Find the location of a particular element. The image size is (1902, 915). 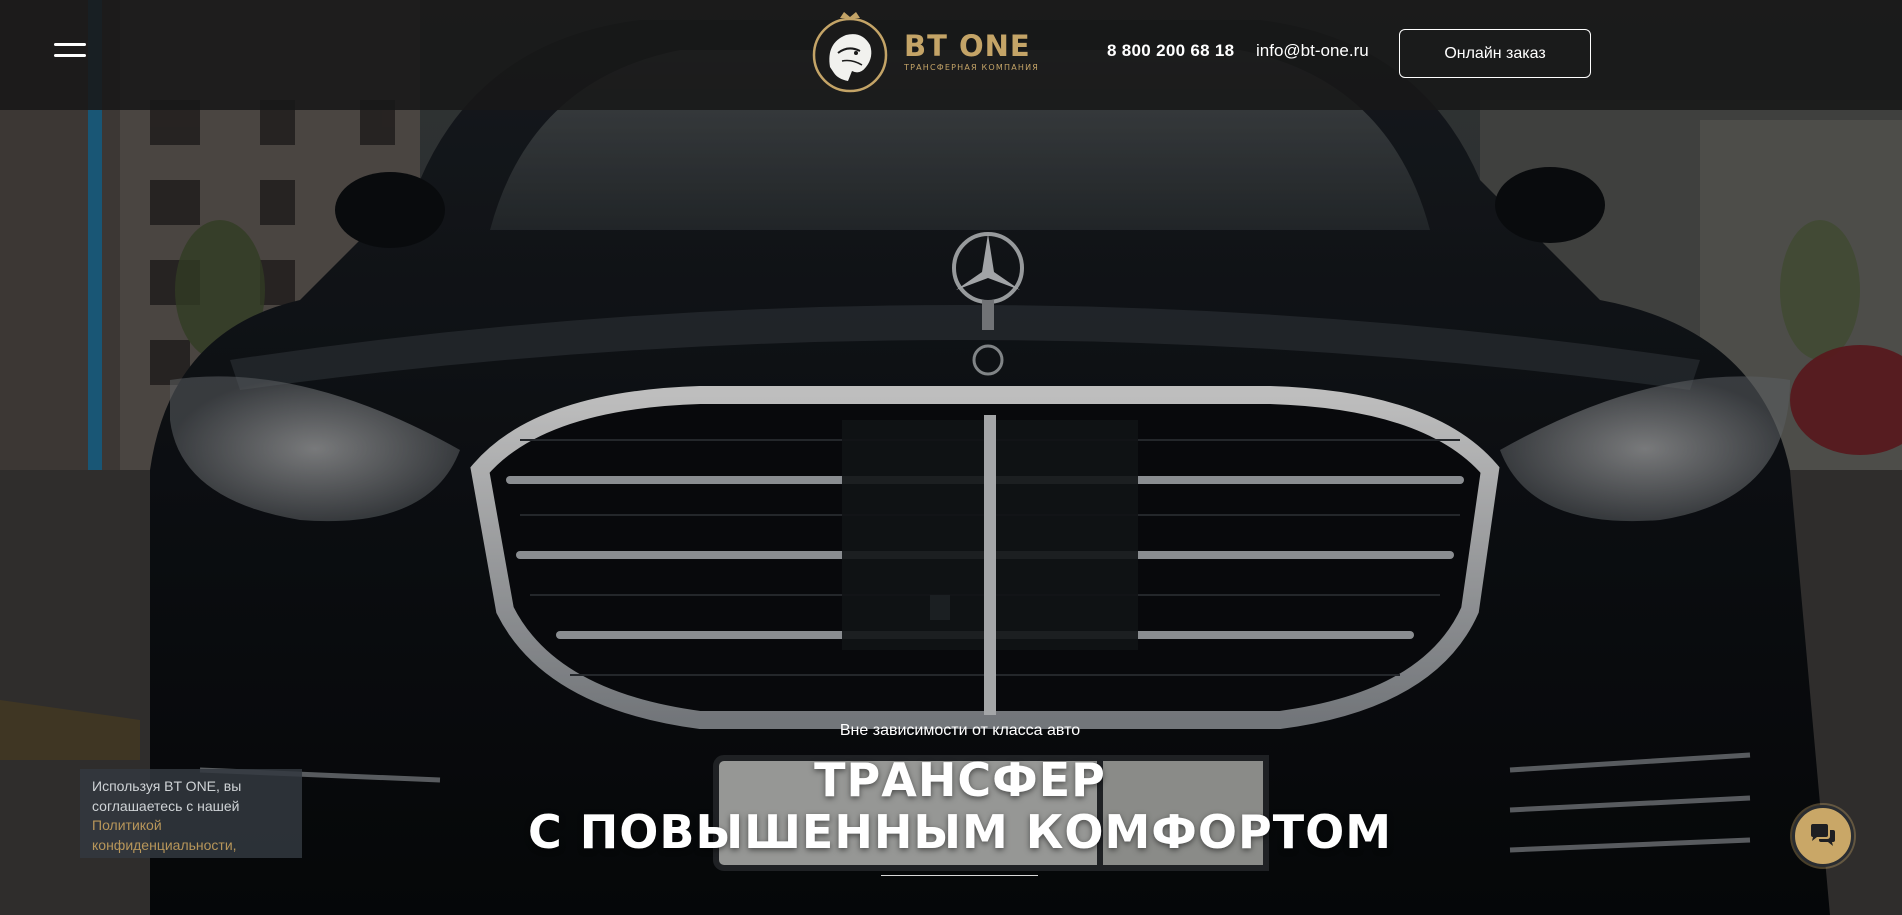

privacy-policy-link: Политикой конфиденциальности, is located at coordinates (164, 835).